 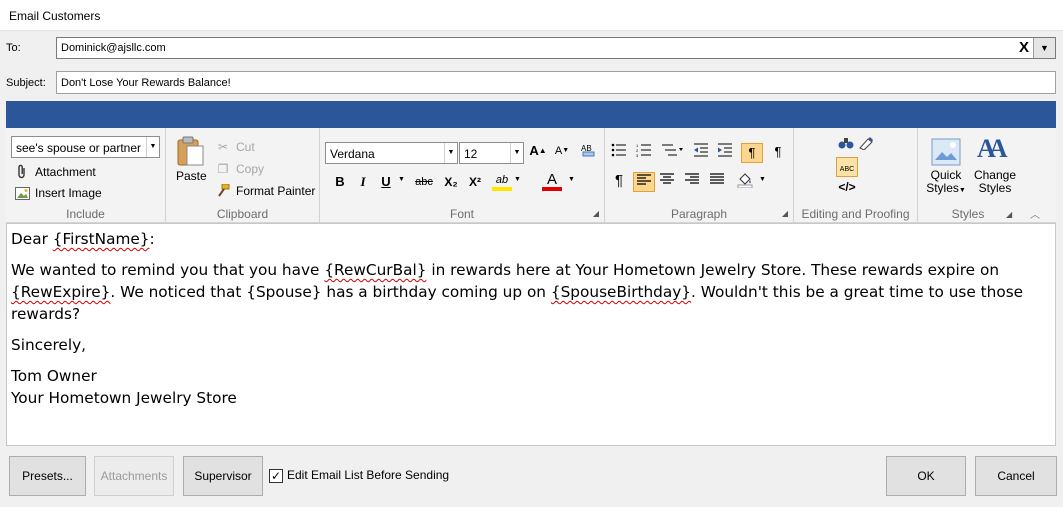 What do you see at coordinates (846, 146) in the screenshot?
I see `find-button` at bounding box center [846, 146].